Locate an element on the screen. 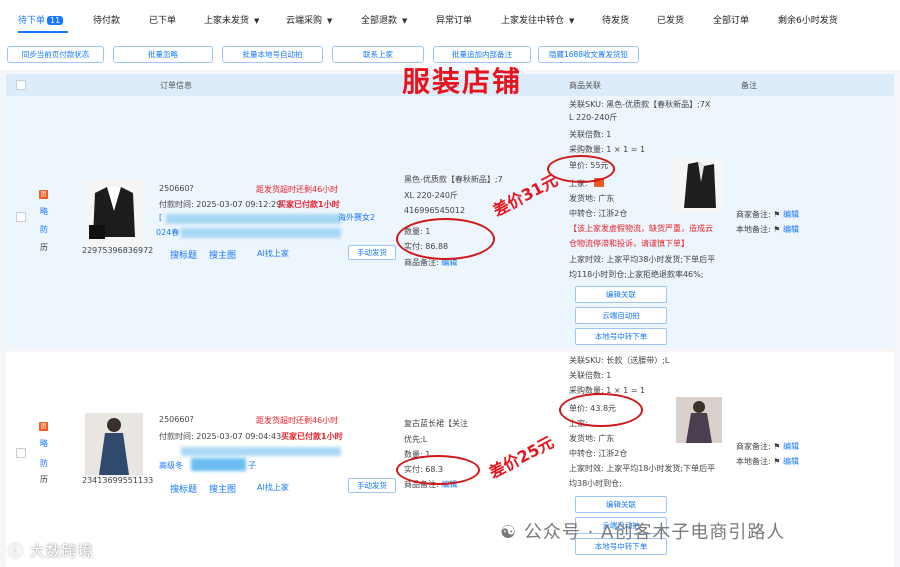  supplier-dress-image-icon is located at coordinates (699, 420).